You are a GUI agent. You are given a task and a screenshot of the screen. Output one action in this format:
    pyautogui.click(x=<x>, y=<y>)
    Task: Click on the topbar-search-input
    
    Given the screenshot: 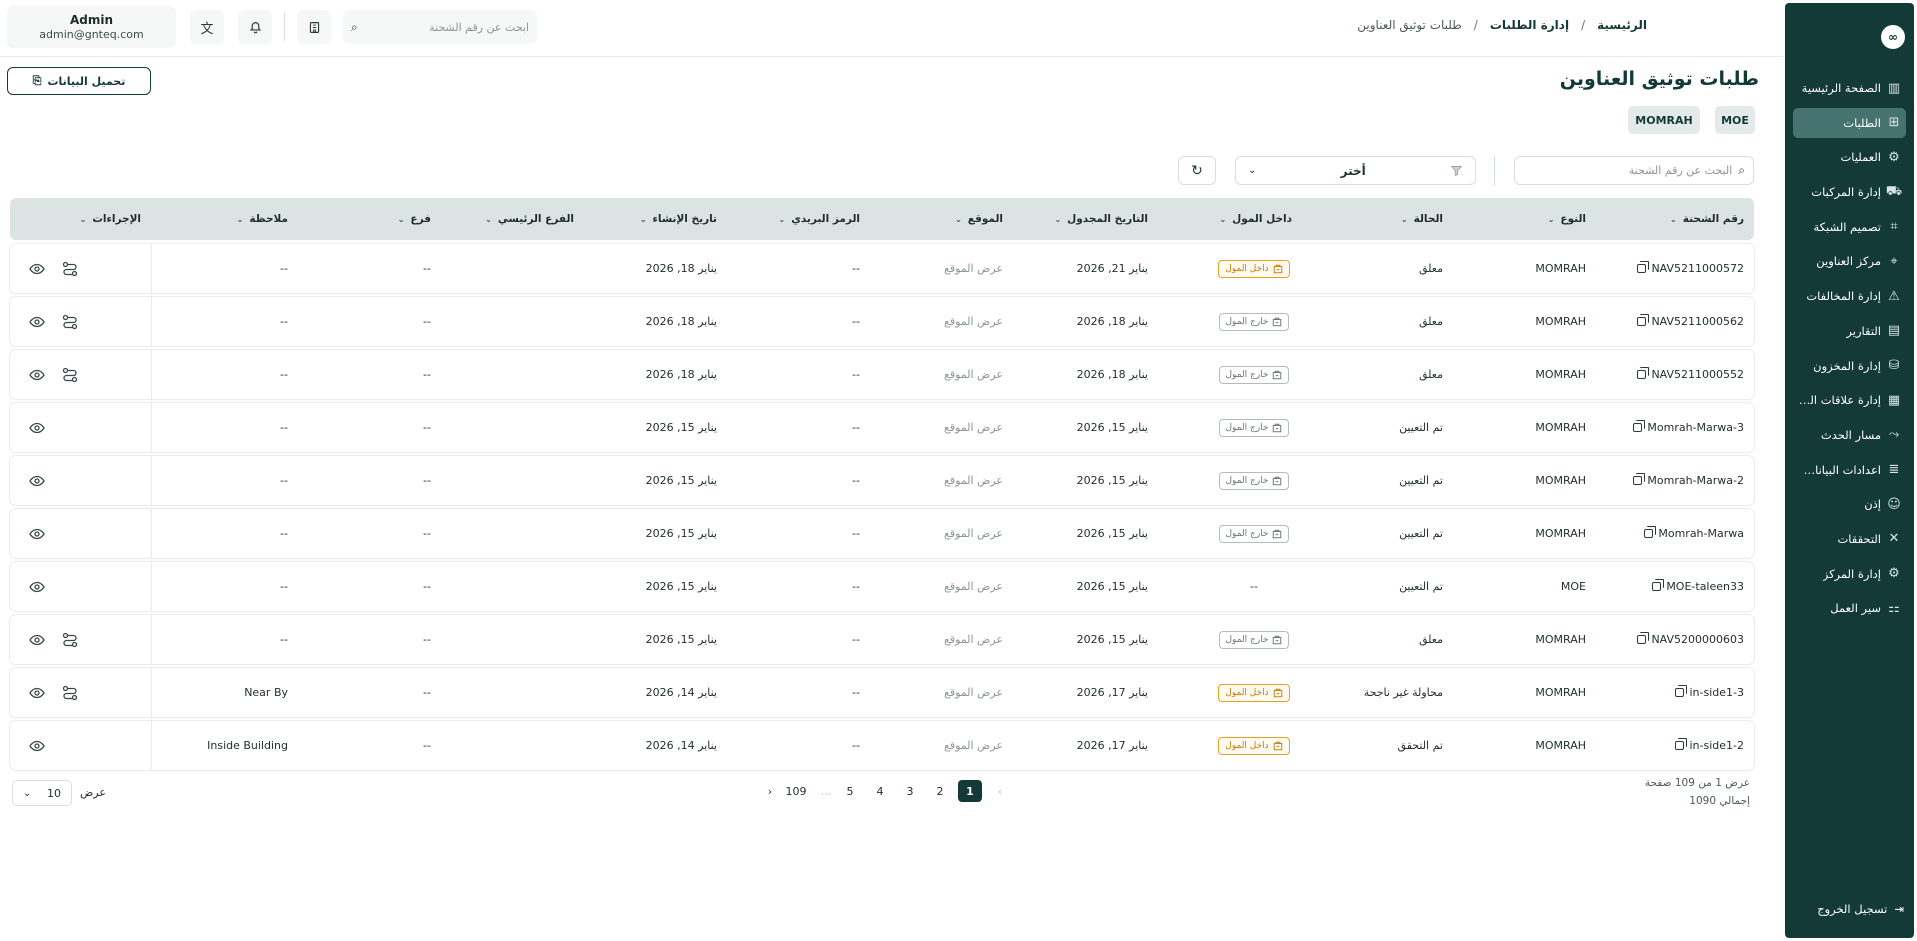 What is the action you would take?
    pyautogui.click(x=446, y=27)
    